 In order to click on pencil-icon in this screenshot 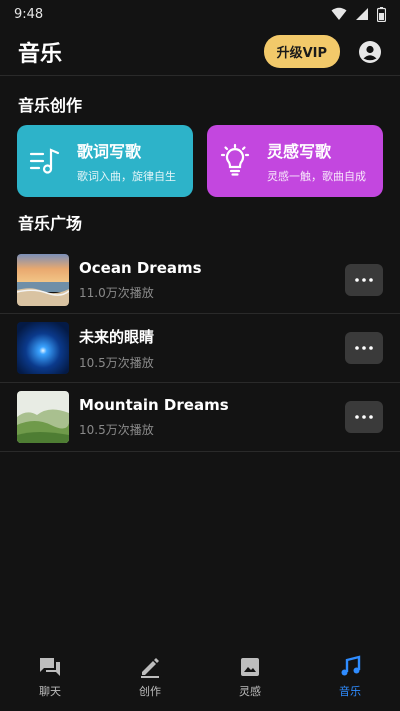, I will do `click(150, 667)`.